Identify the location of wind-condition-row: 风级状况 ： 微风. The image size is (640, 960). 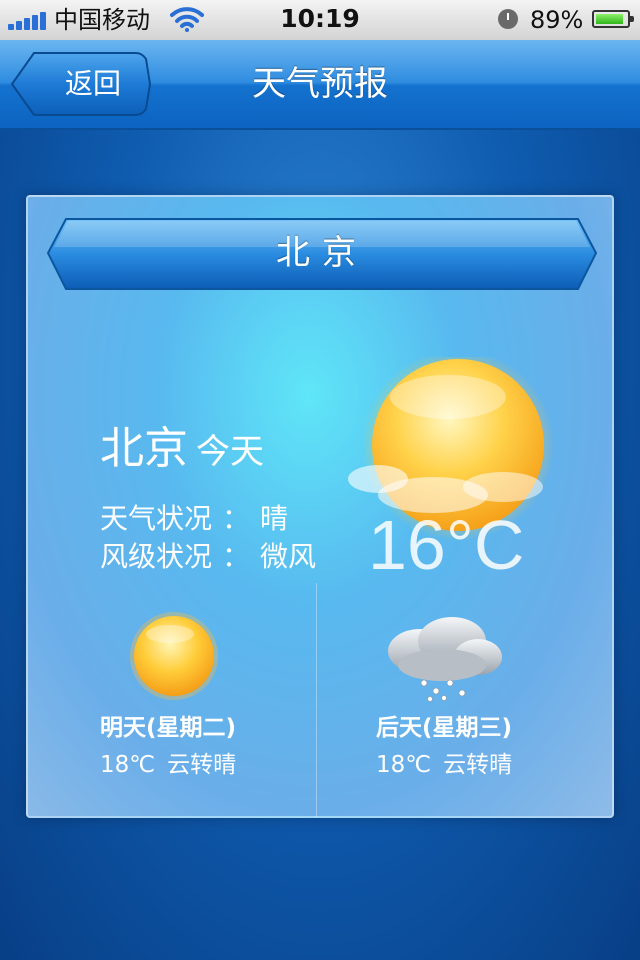
(208, 557).